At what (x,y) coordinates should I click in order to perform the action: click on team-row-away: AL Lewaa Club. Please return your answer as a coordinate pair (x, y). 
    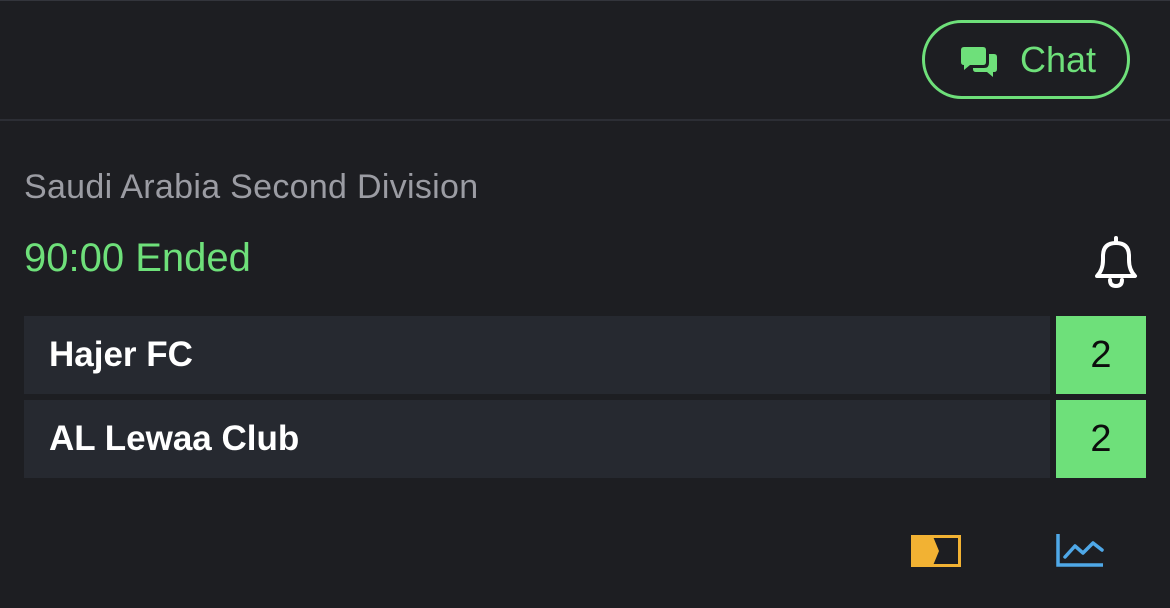
    Looking at the image, I should click on (537, 439).